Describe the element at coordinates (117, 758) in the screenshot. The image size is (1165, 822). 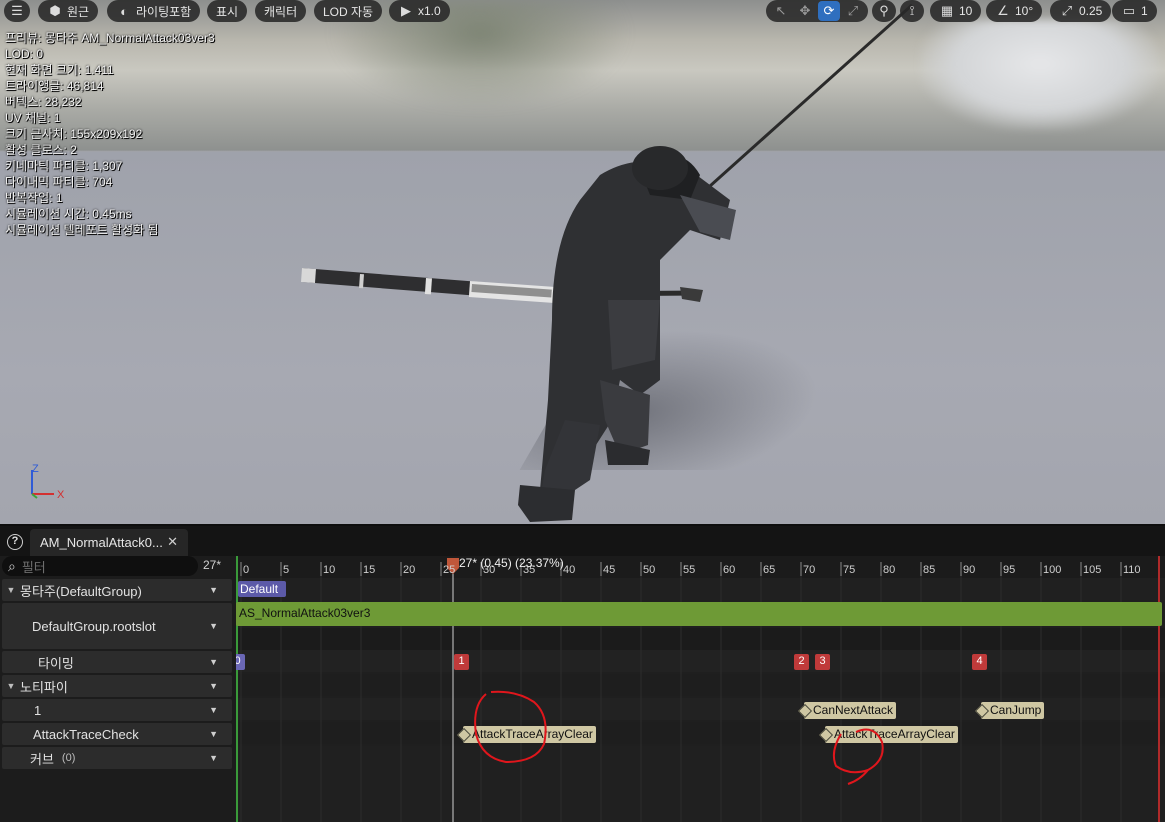
I see `track-curves: 커브 (0) ▼` at that location.